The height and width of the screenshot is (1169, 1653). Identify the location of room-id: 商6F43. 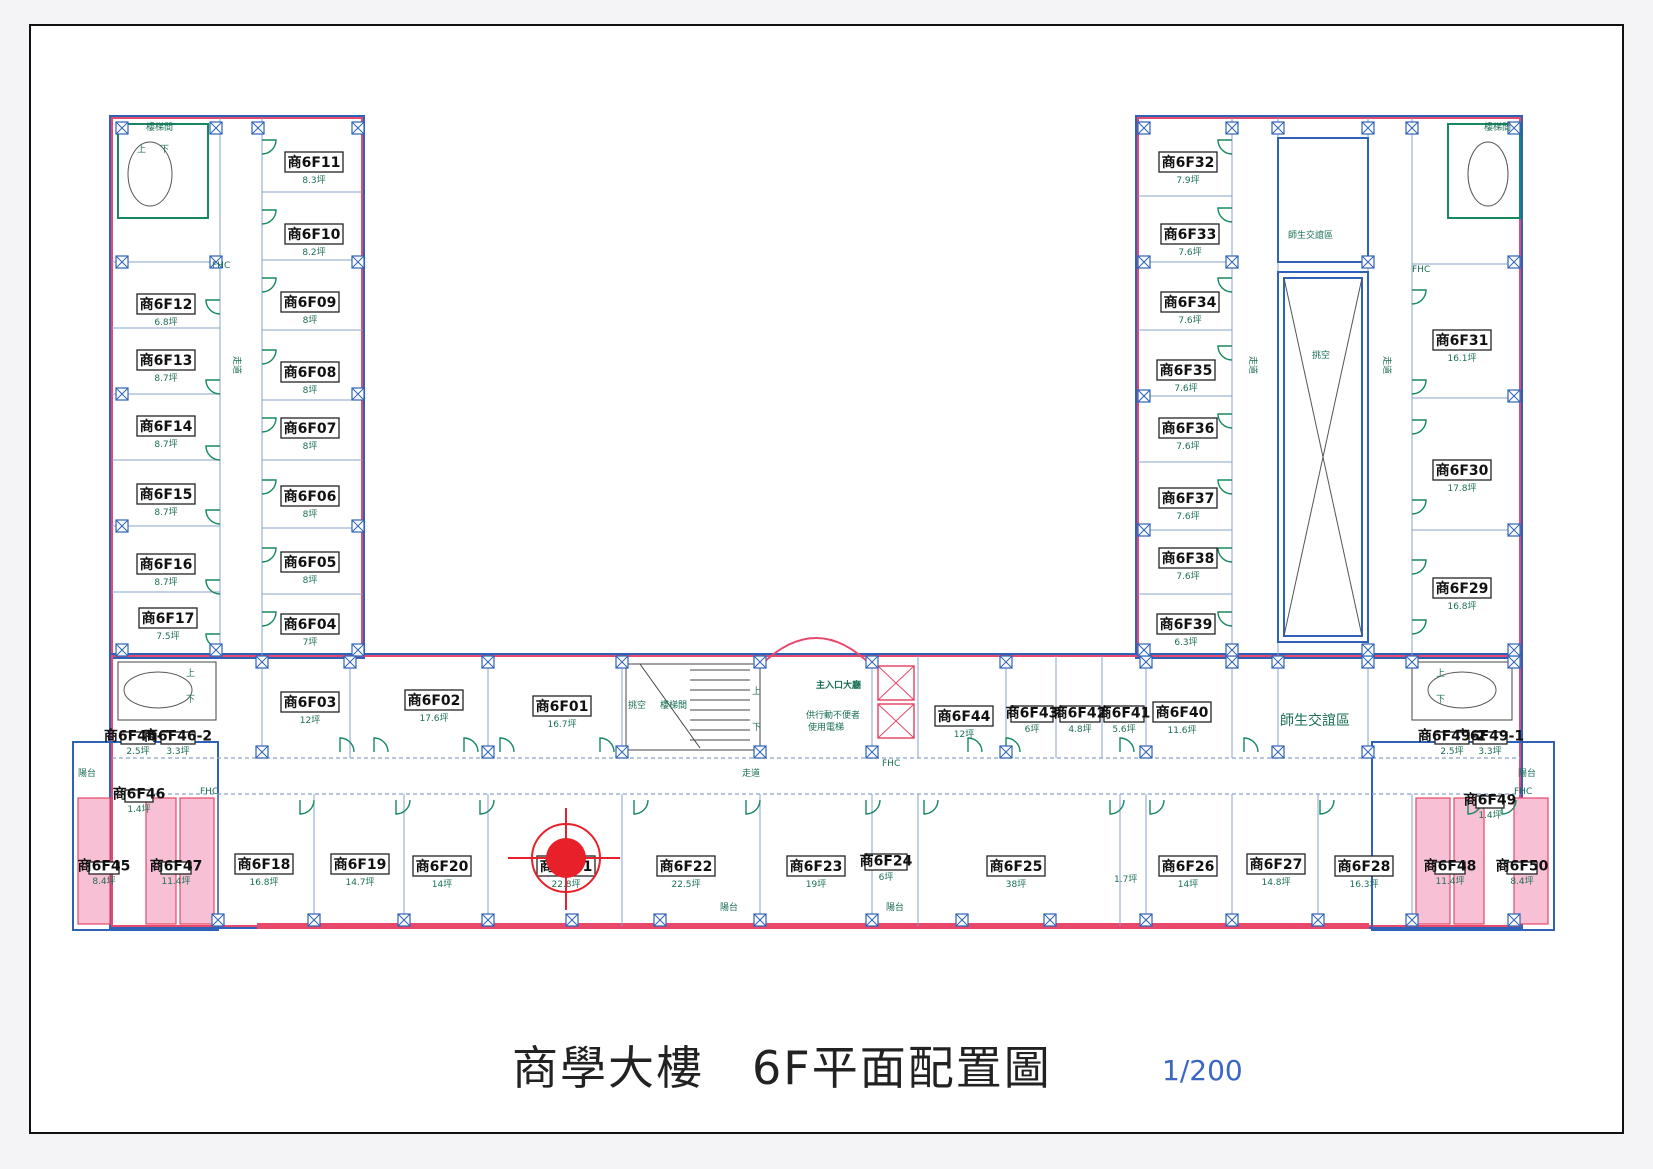
(1032, 713).